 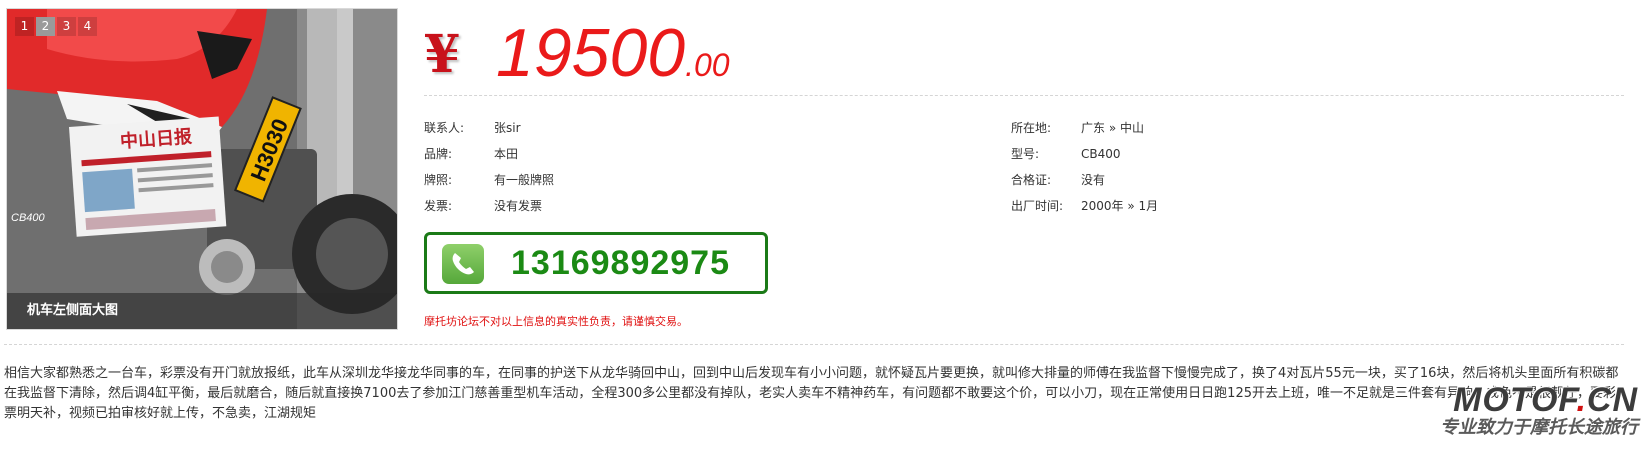 I want to click on plate-label: 牌照:, so click(x=438, y=180).